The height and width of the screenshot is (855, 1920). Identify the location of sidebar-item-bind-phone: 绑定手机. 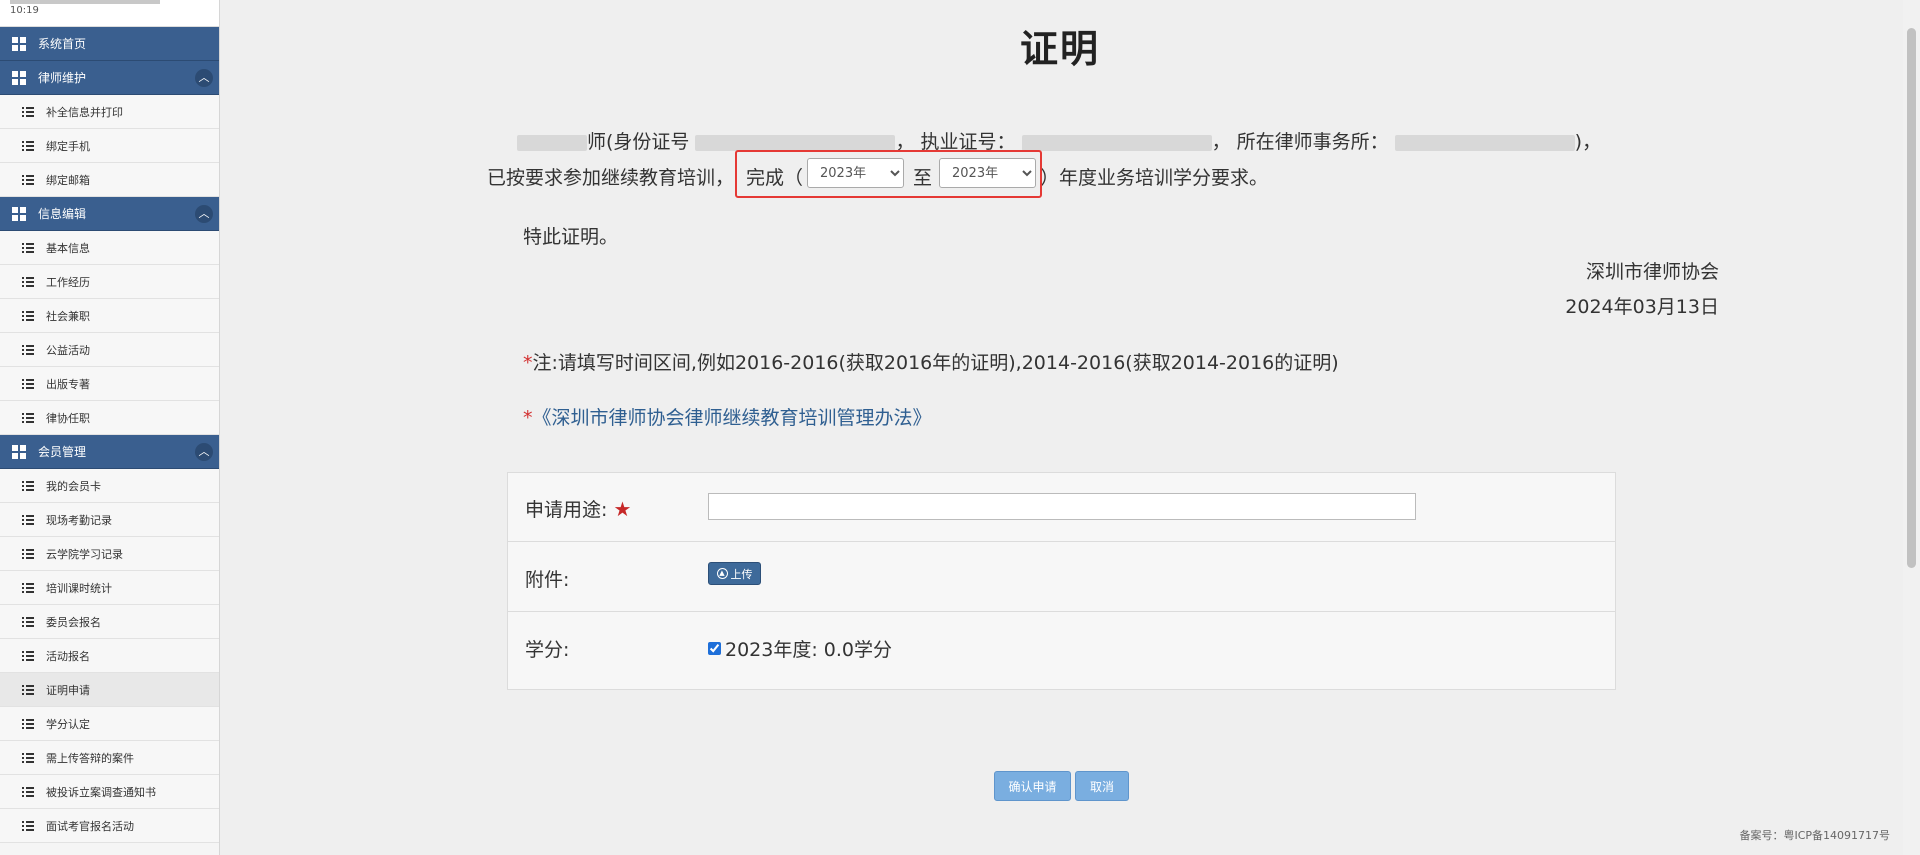
(109, 146).